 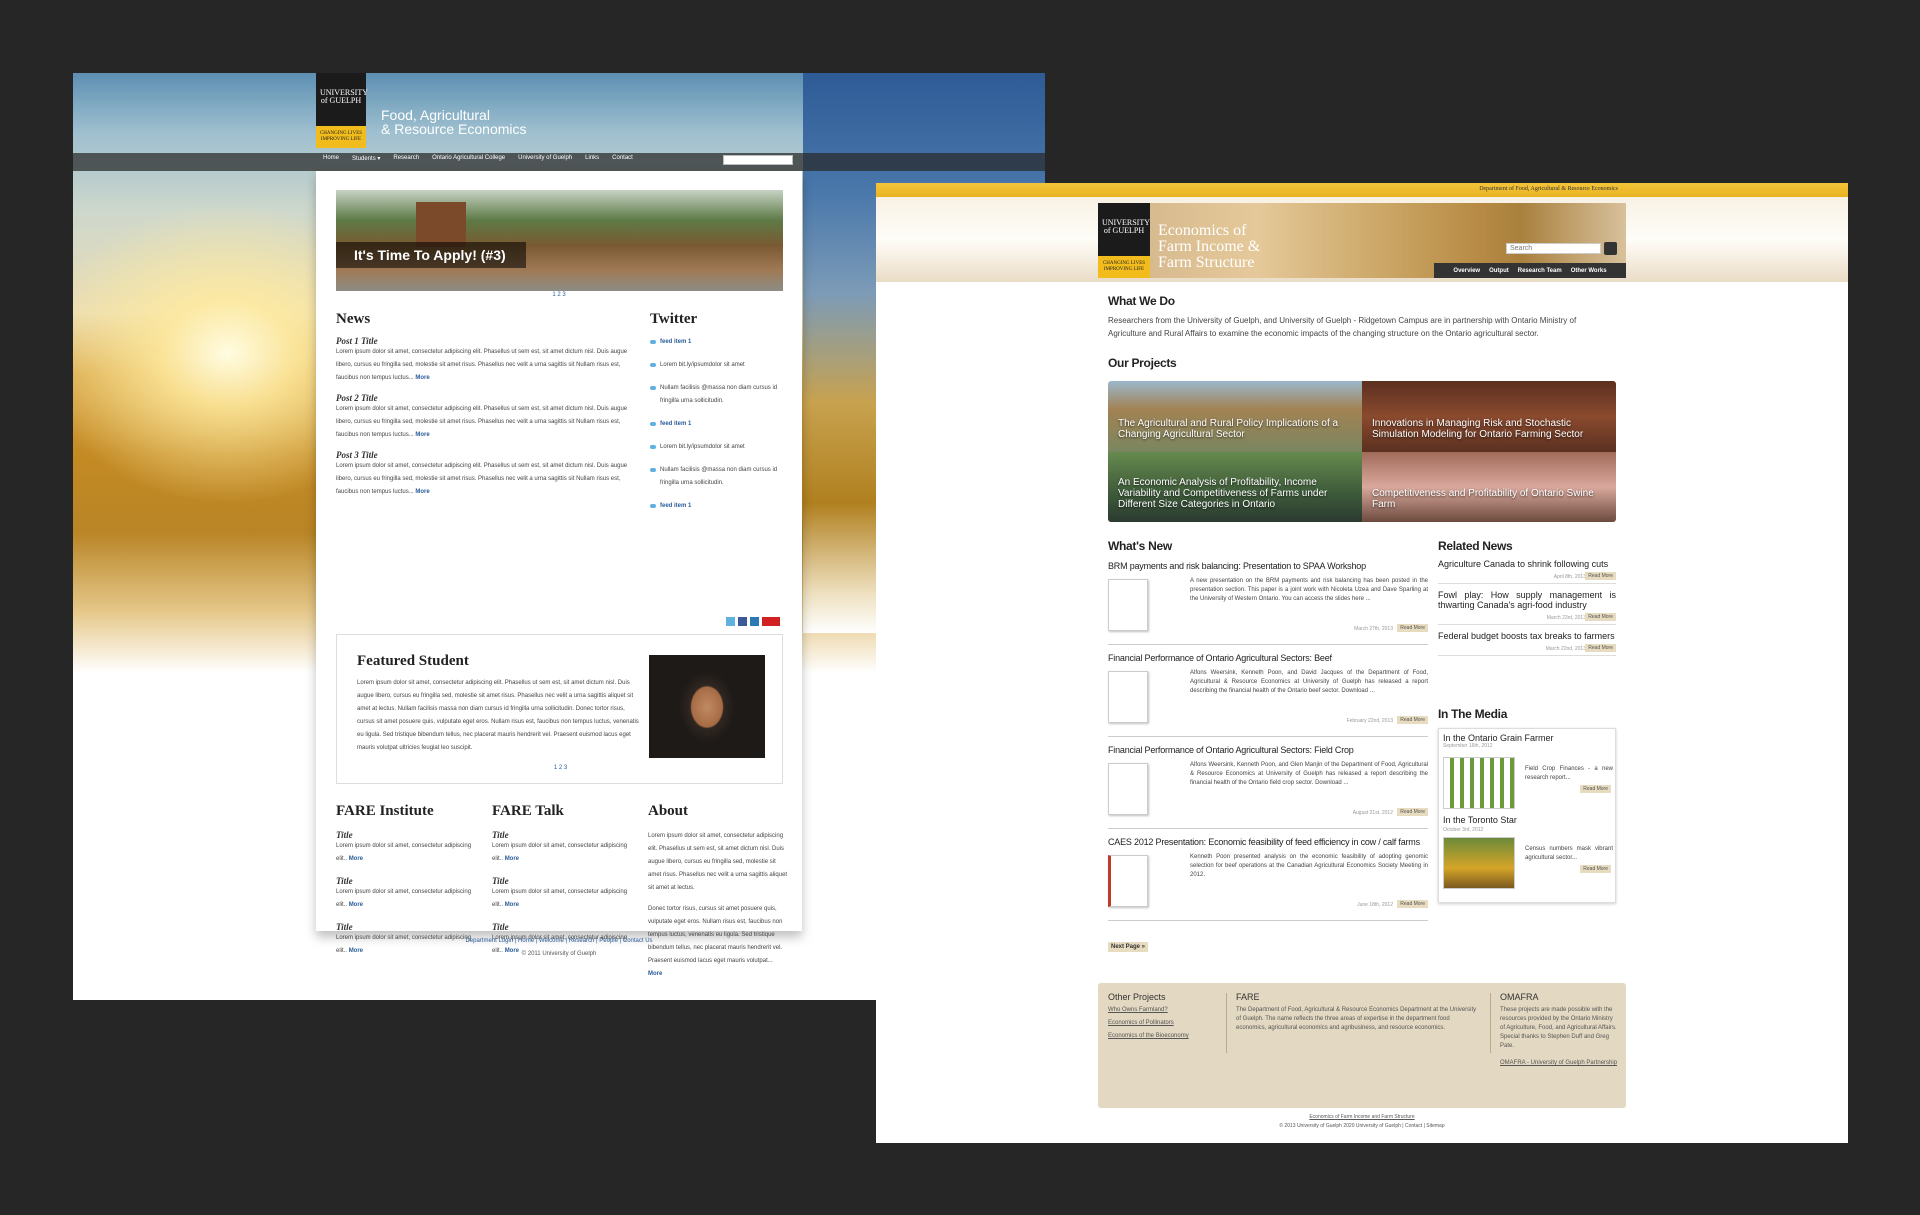 I want to click on site-title-line: Economics of, so click(x=1202, y=230).